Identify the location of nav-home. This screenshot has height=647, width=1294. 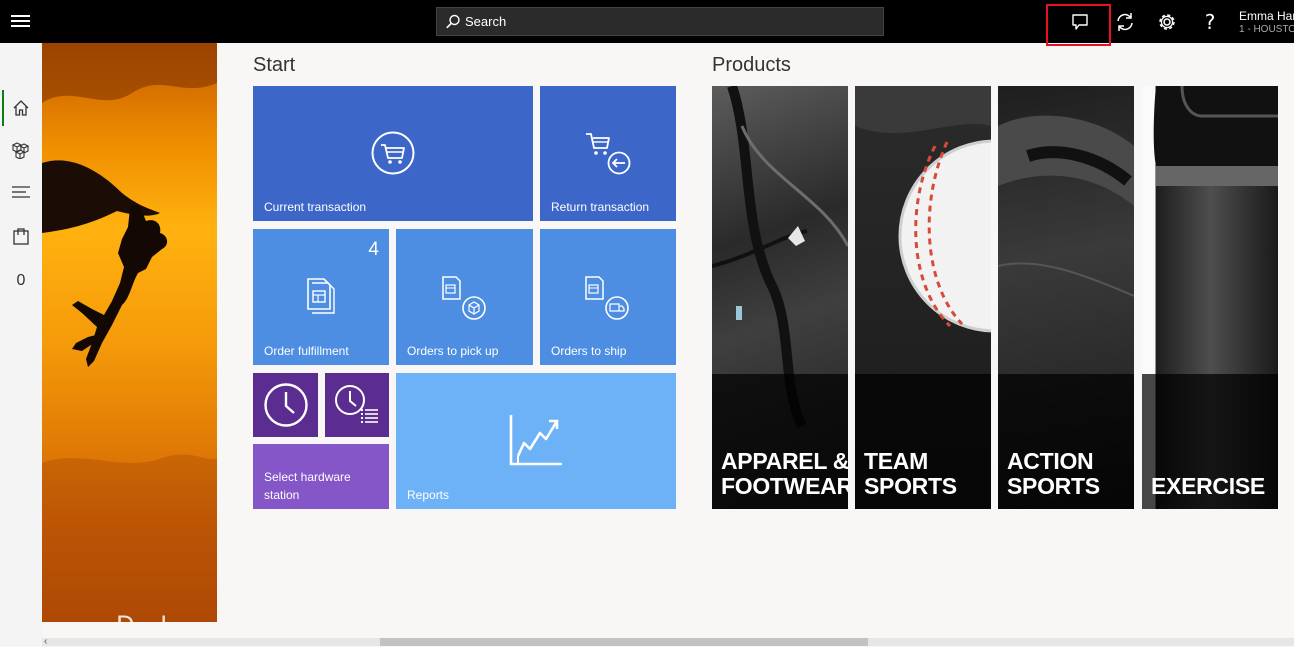
(21, 108).